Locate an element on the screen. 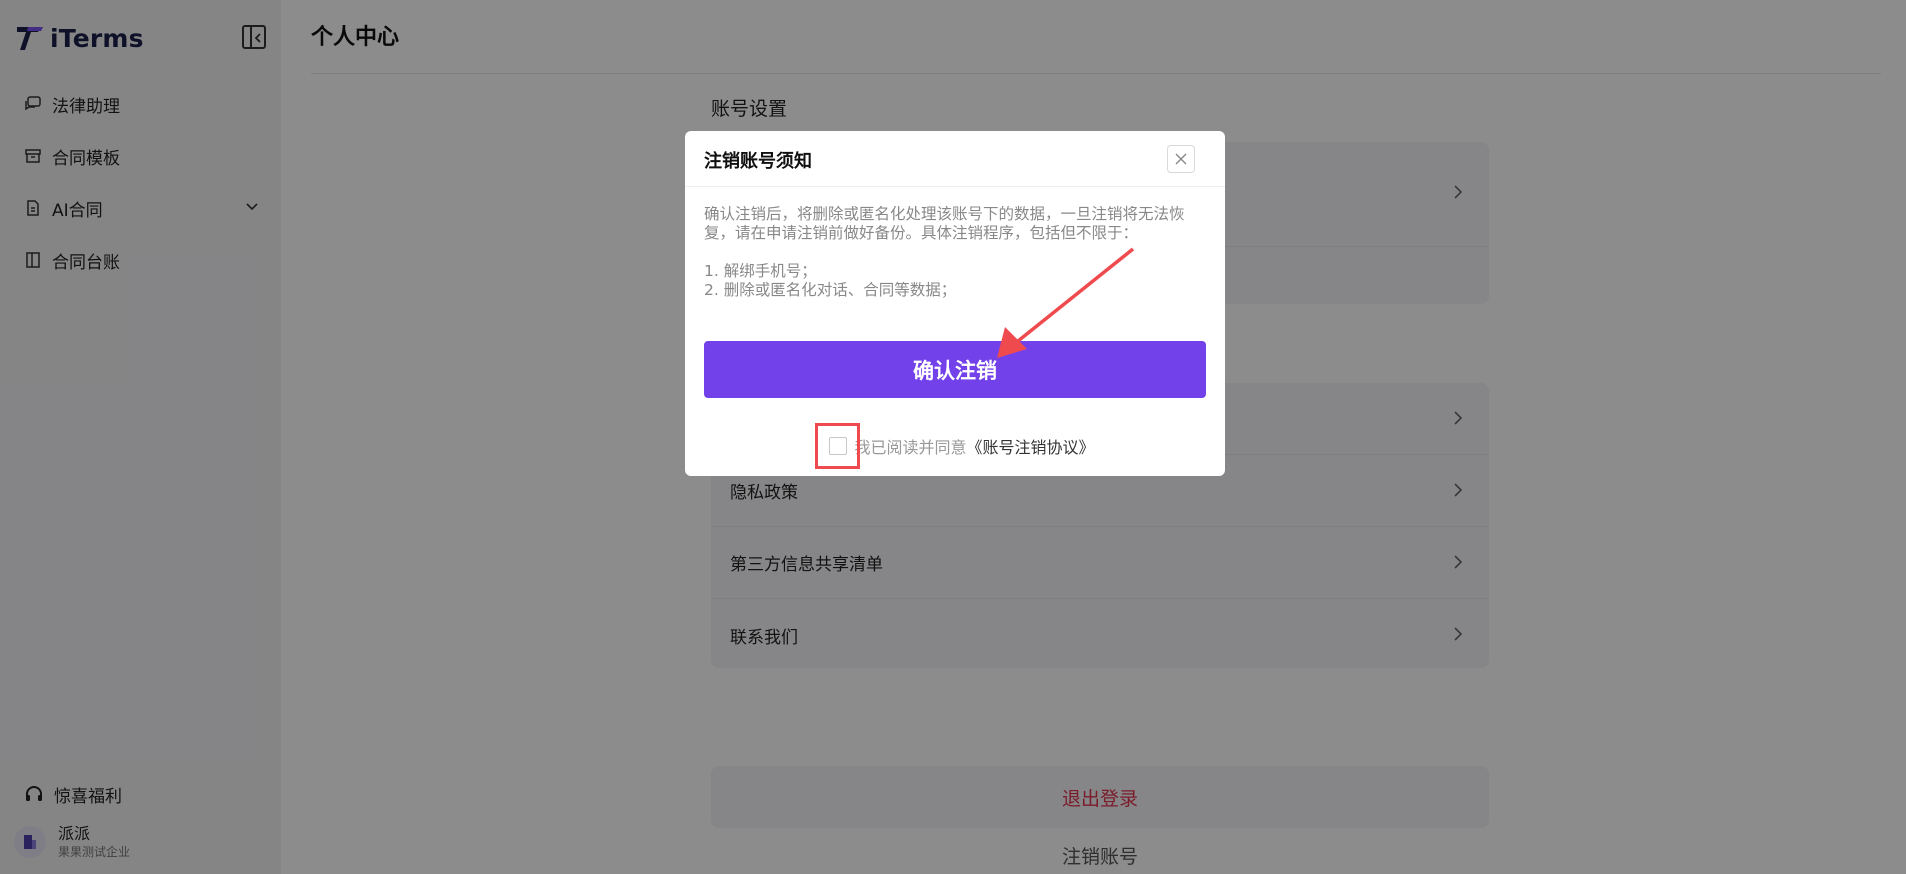  annotation-arrow-icon is located at coordinates (1066, 302).